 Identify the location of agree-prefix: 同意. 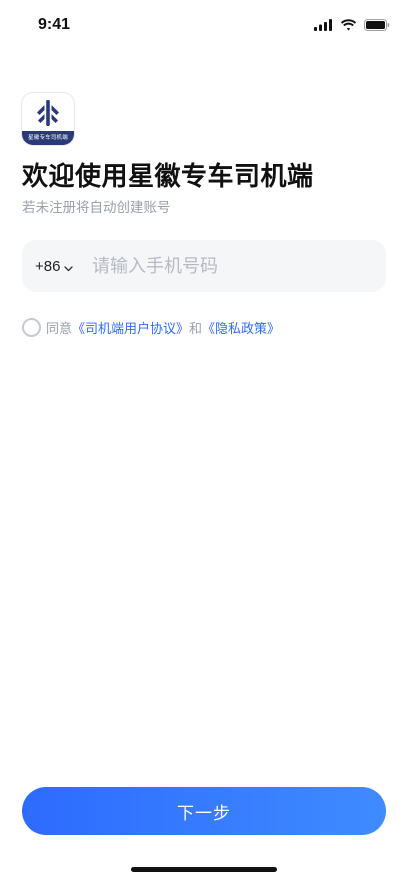
(59, 329).